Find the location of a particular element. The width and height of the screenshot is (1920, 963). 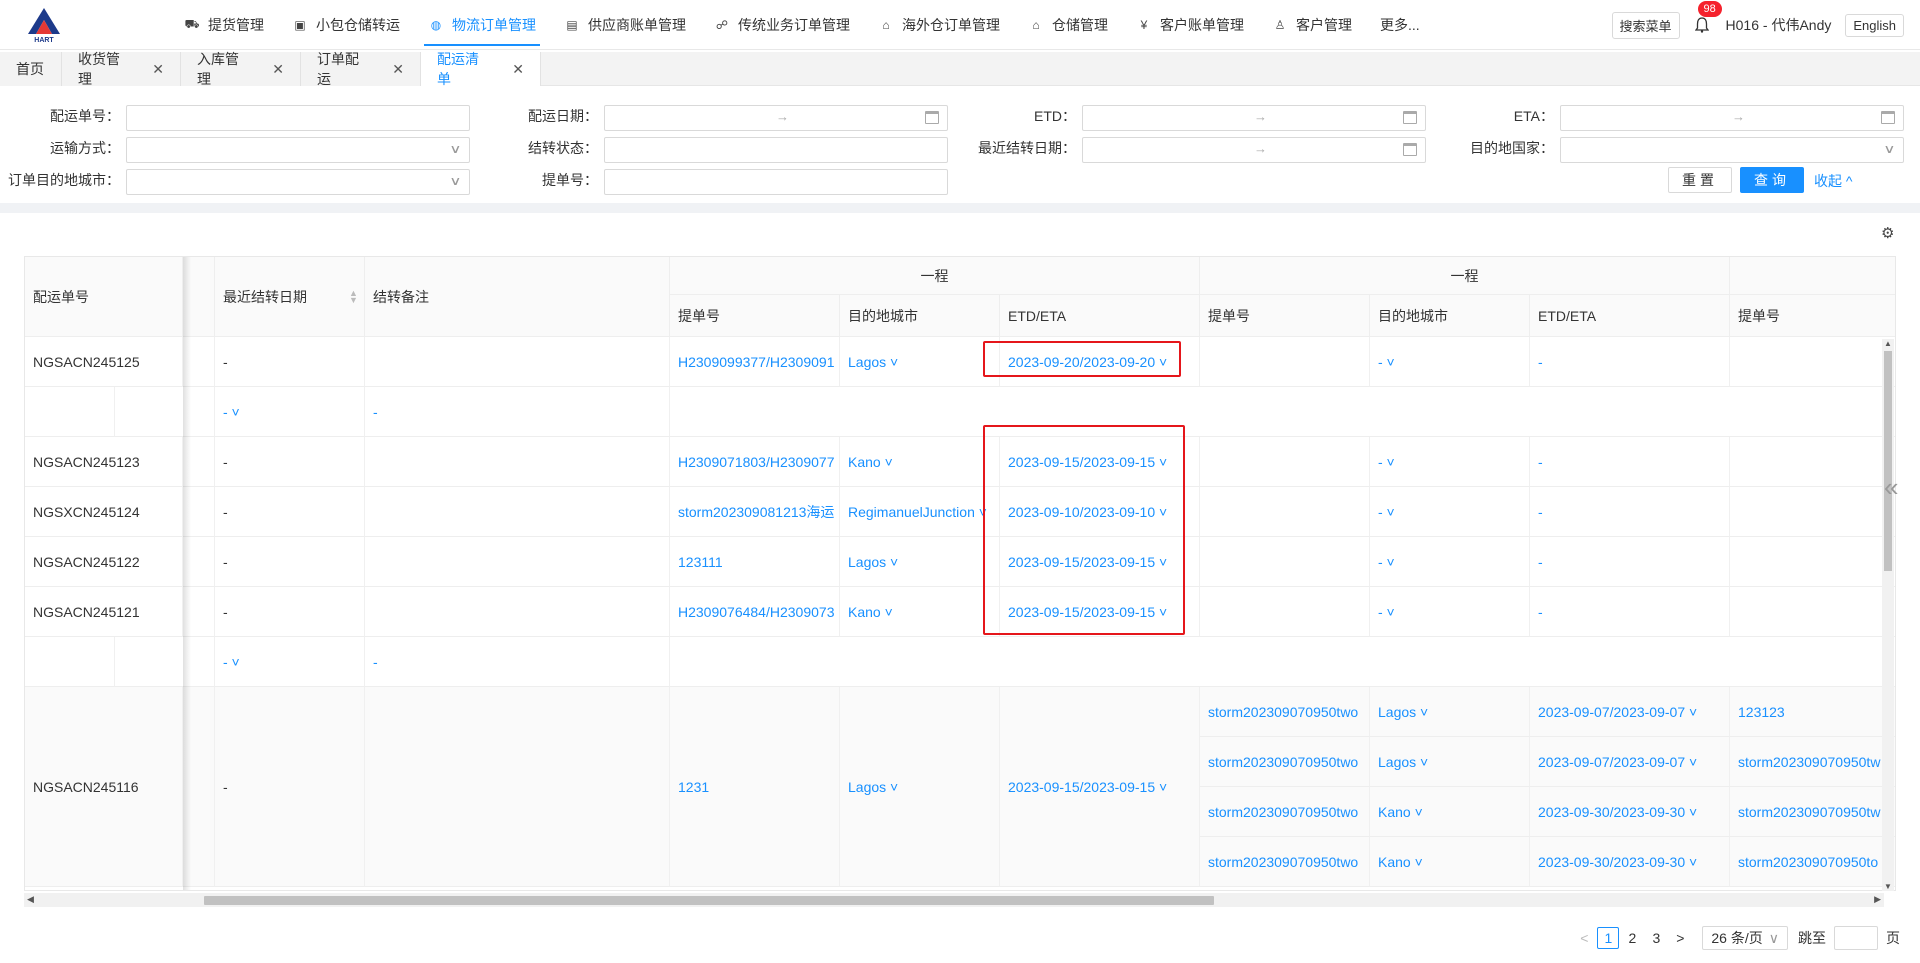

scroll-right-icon: ▶ is located at coordinates (1877, 899).